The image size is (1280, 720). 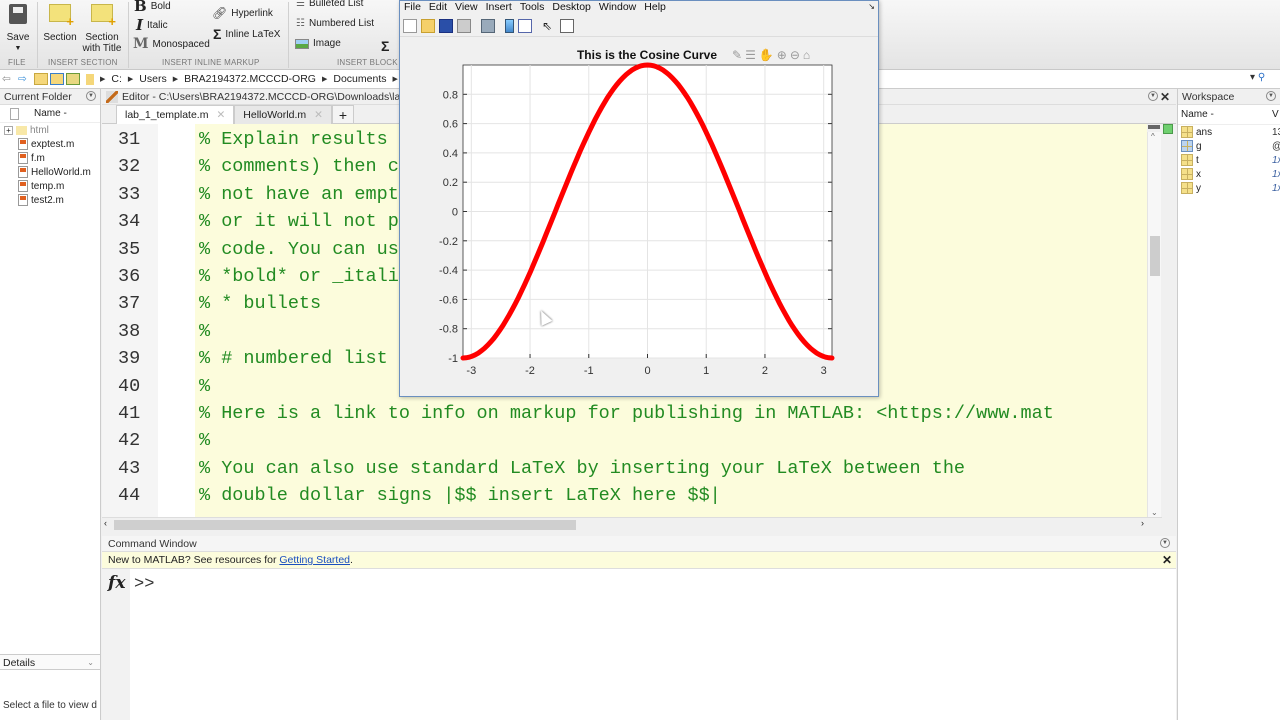 I want to click on sigma-icon: Σ, so click(x=217, y=34).